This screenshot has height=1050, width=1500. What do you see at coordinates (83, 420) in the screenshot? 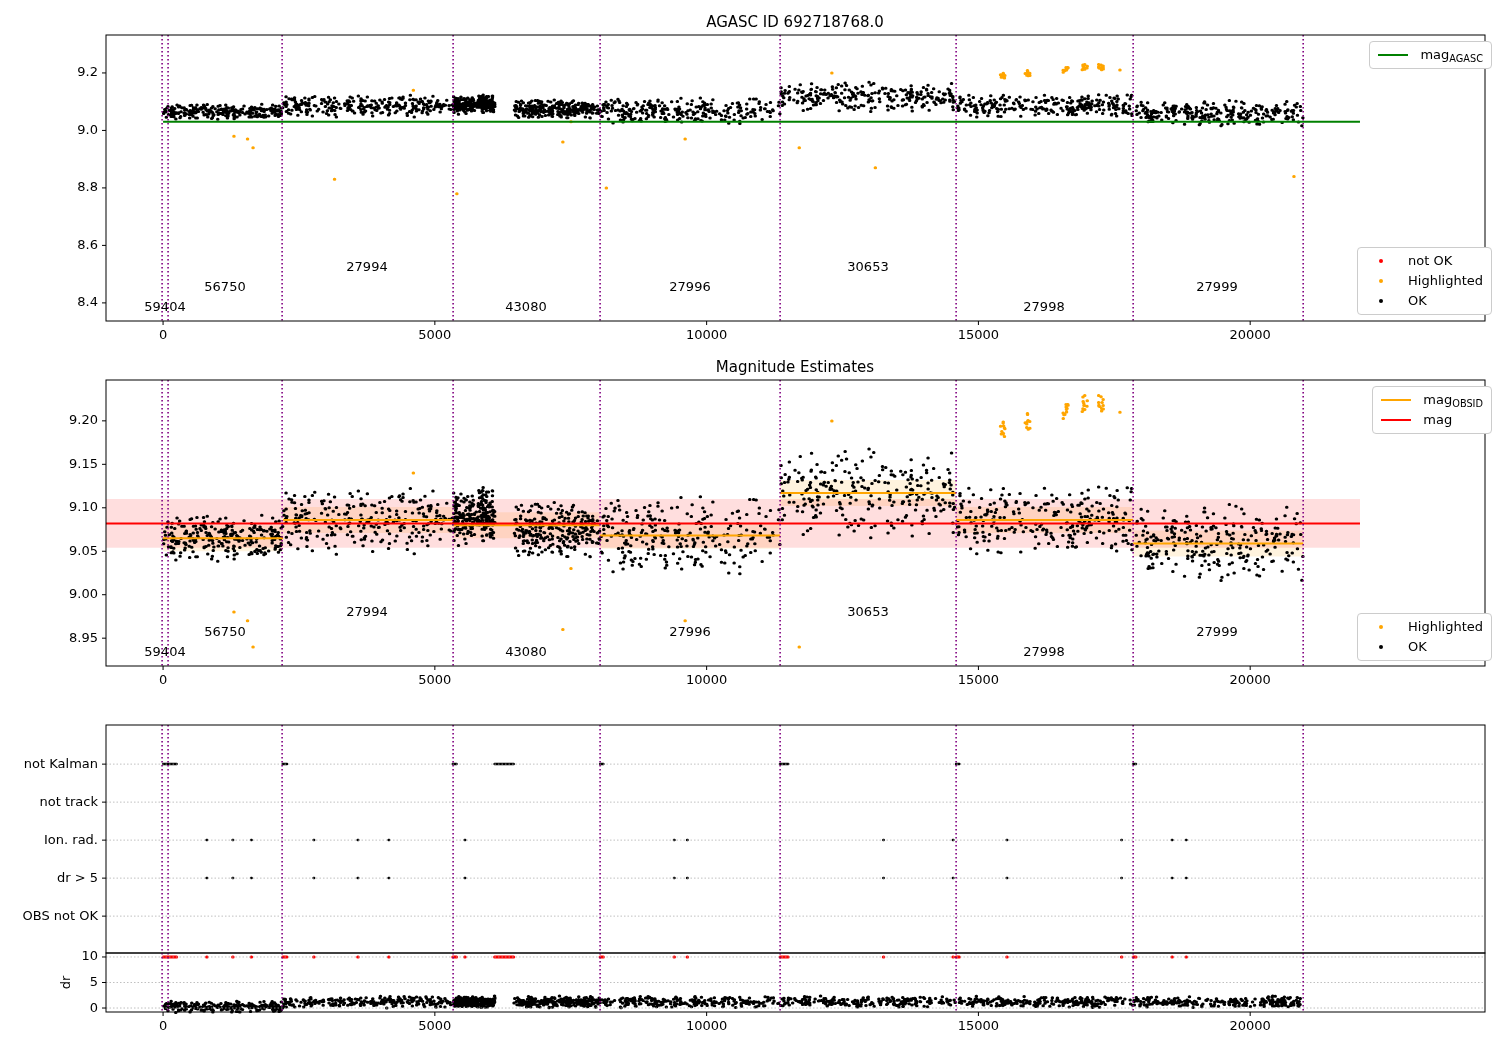
I see `axis-tick-label: 9.20` at bounding box center [83, 420].